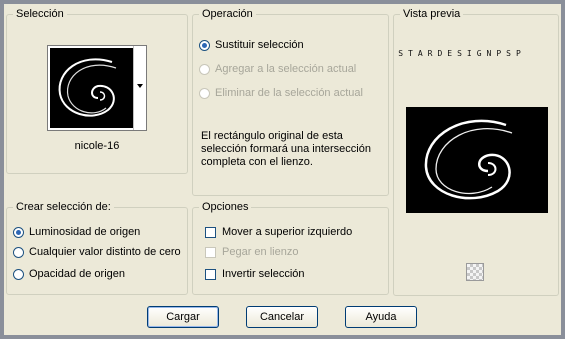 The width and height of the screenshot is (565, 339). I want to click on selection-image-name: nicole-16, so click(97, 146).